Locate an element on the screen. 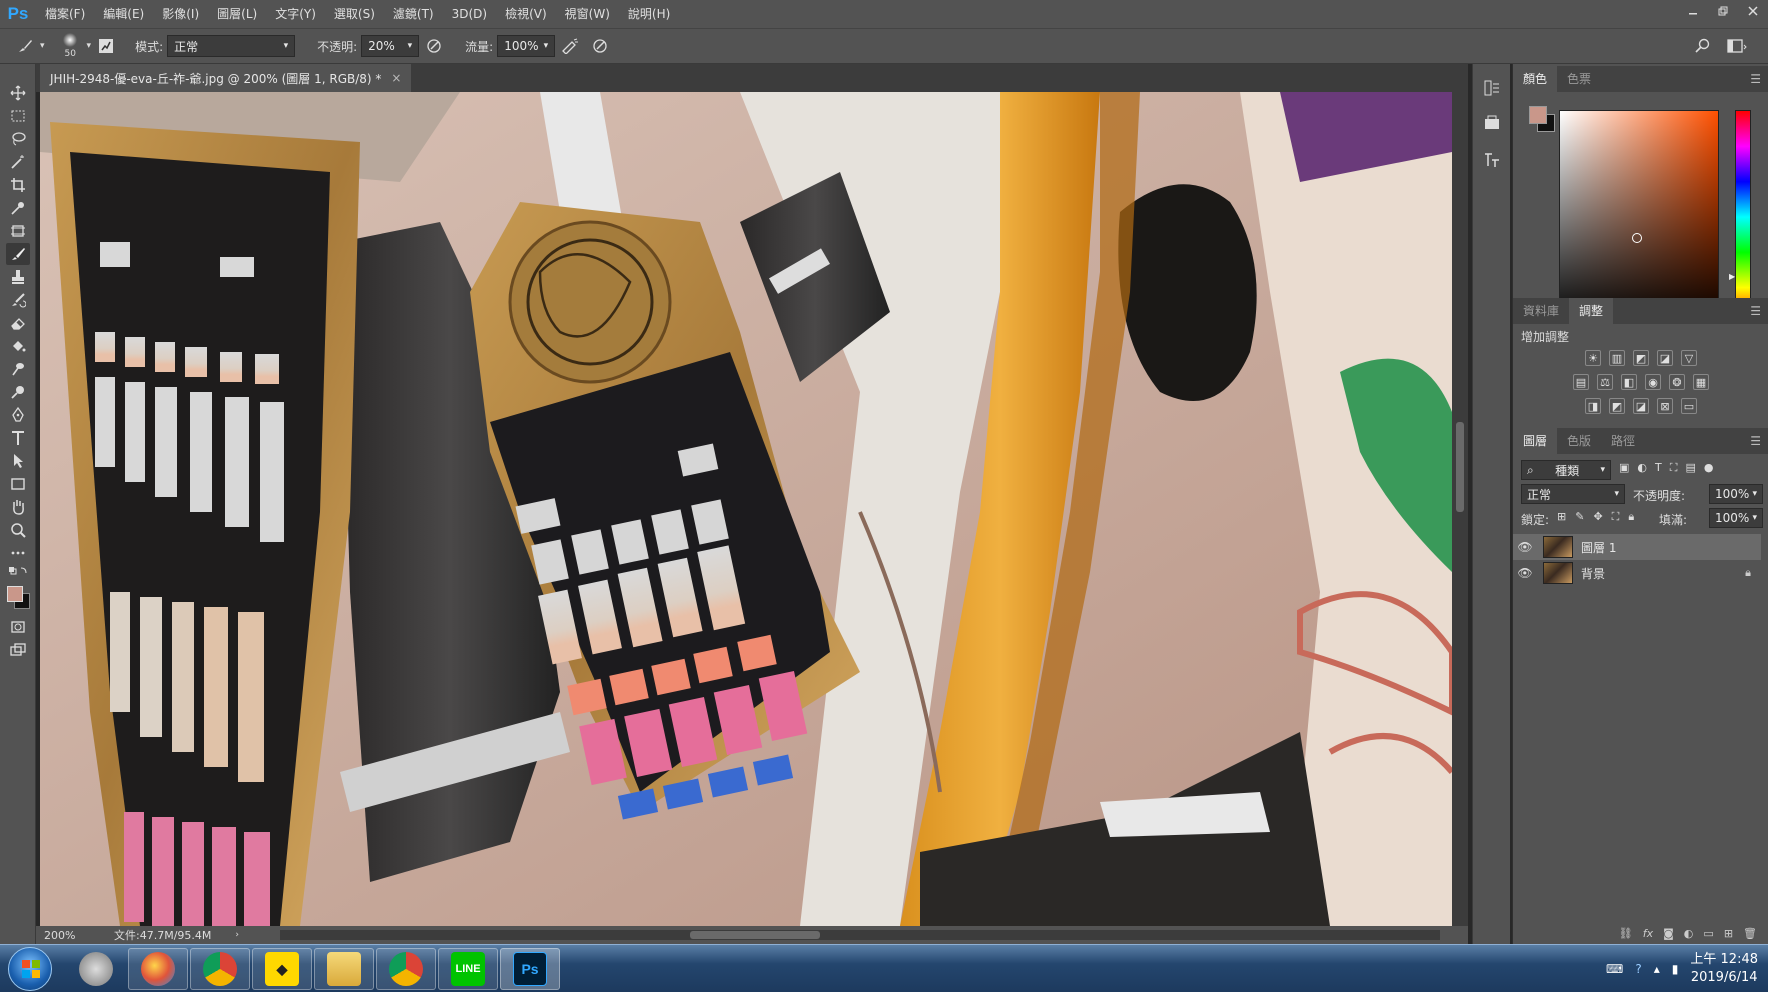 The height and width of the screenshot is (992, 1768). properties-panel-button is located at coordinates (1492, 124).